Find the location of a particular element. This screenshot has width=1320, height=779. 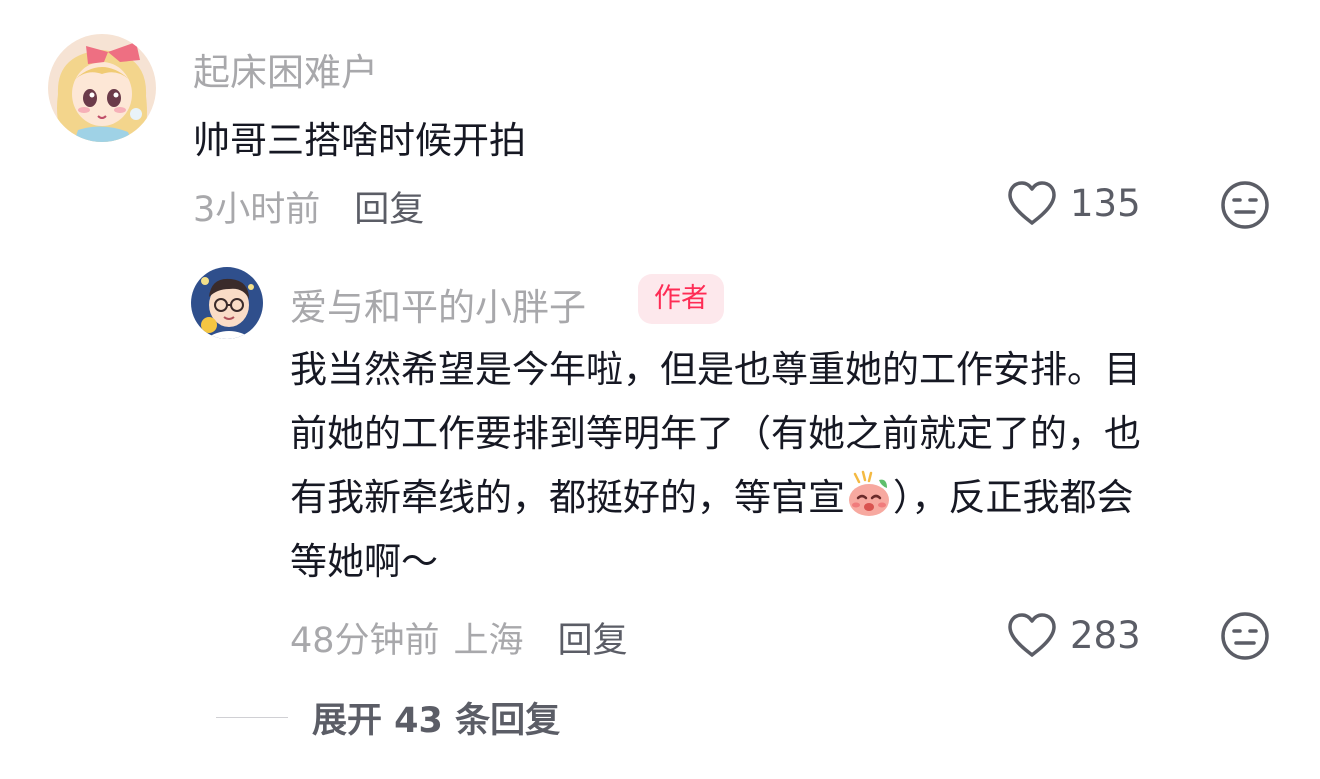

comment-timestamp: 3小时前 is located at coordinates (257, 210).